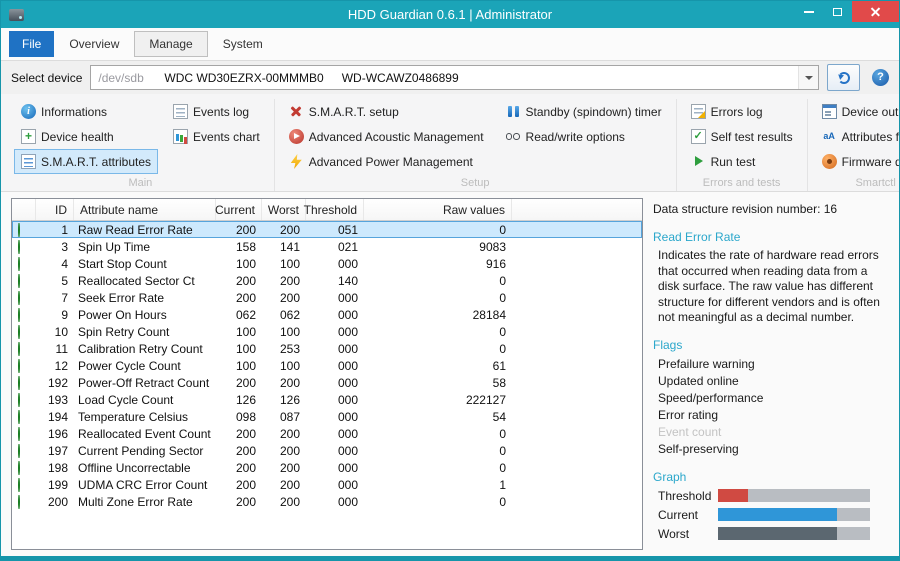 The width and height of the screenshot is (900, 561). Describe the element at coordinates (327, 450) in the screenshot. I see `table-row: 197 Current Pending Sector 200 200 000 0` at that location.